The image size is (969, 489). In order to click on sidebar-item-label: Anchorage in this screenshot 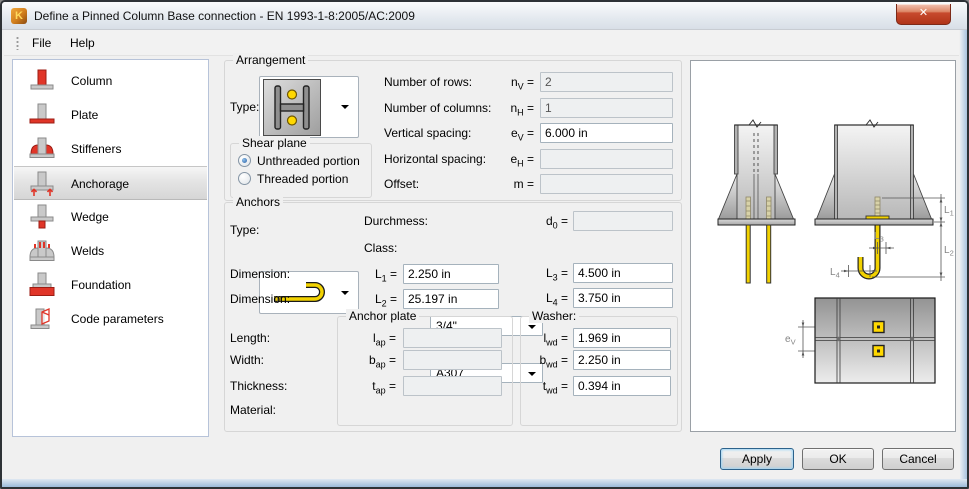, I will do `click(100, 184)`.